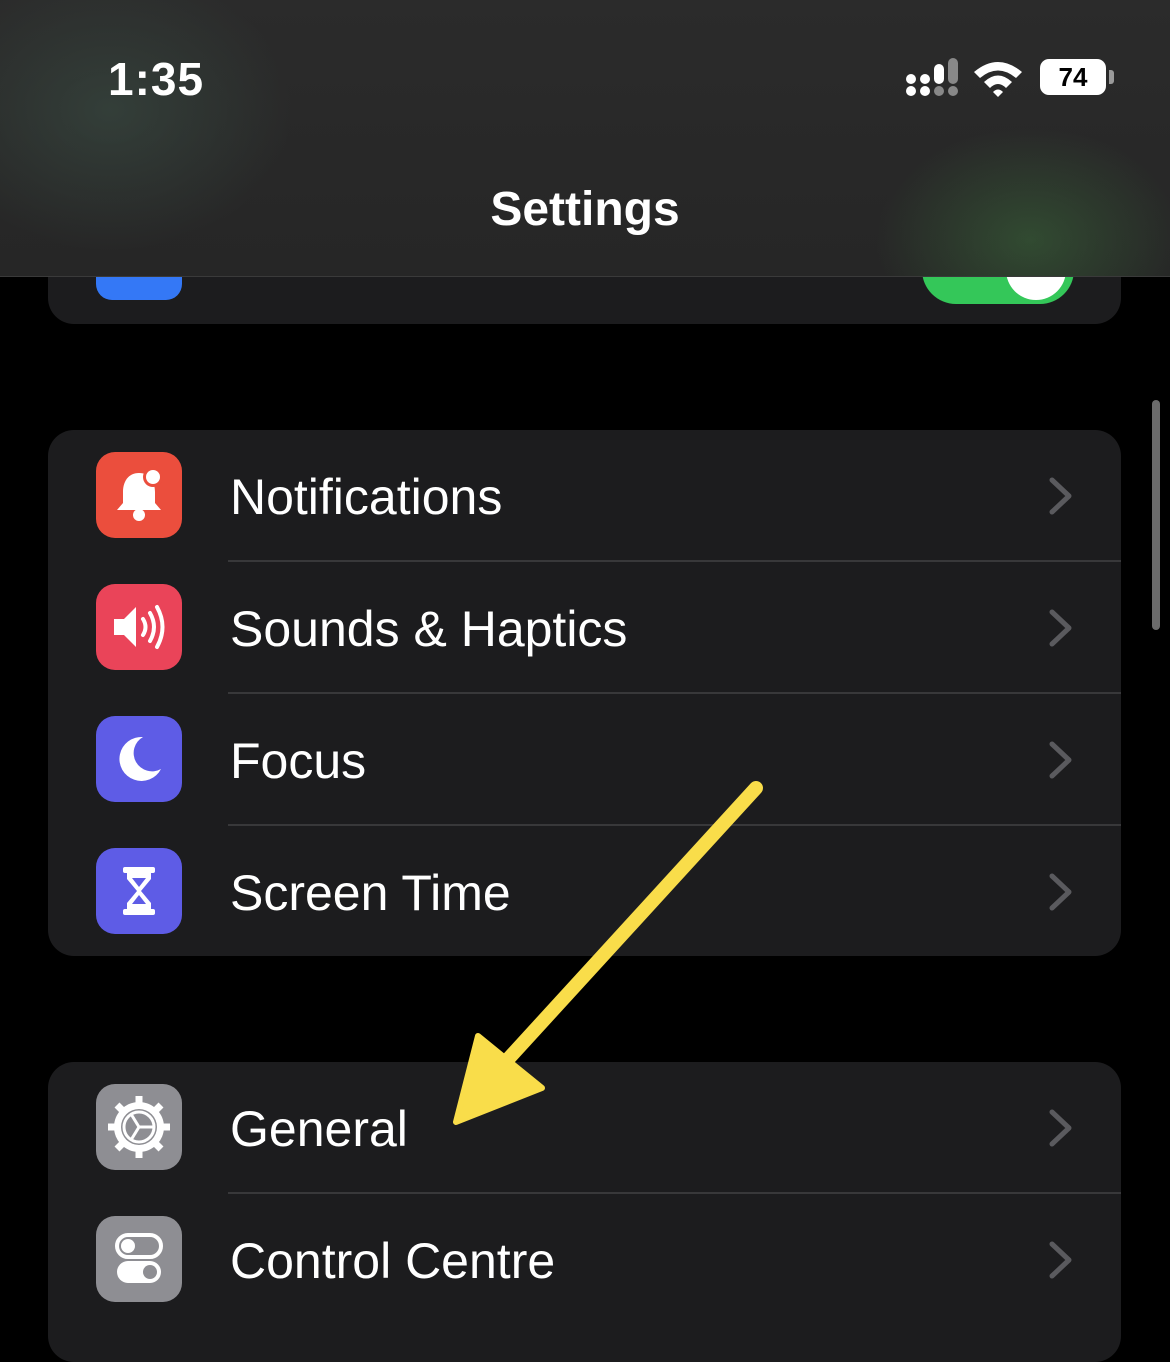  What do you see at coordinates (139, 495) in the screenshot?
I see `bell-icon` at bounding box center [139, 495].